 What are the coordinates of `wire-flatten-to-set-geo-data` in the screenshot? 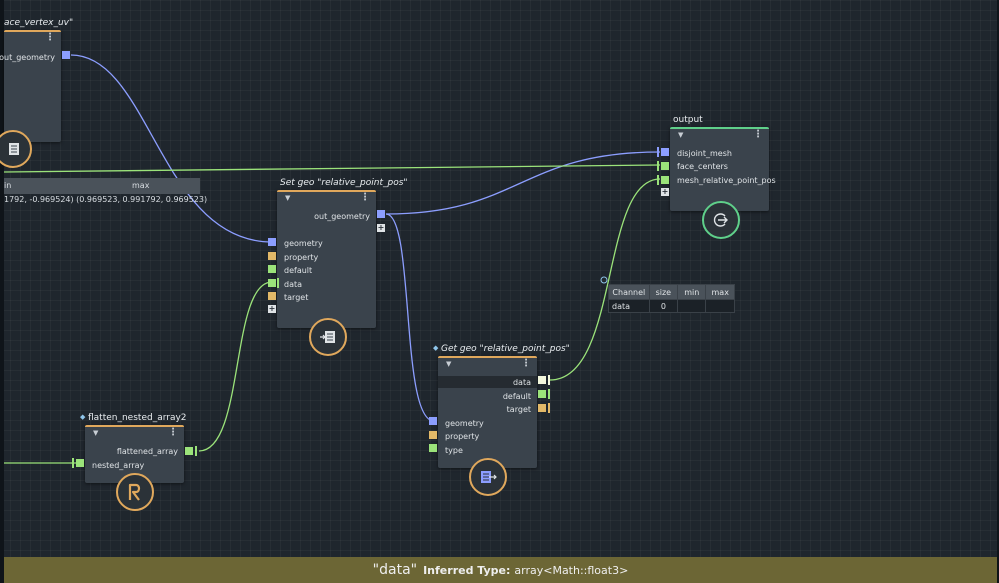 It's located at (235, 366).